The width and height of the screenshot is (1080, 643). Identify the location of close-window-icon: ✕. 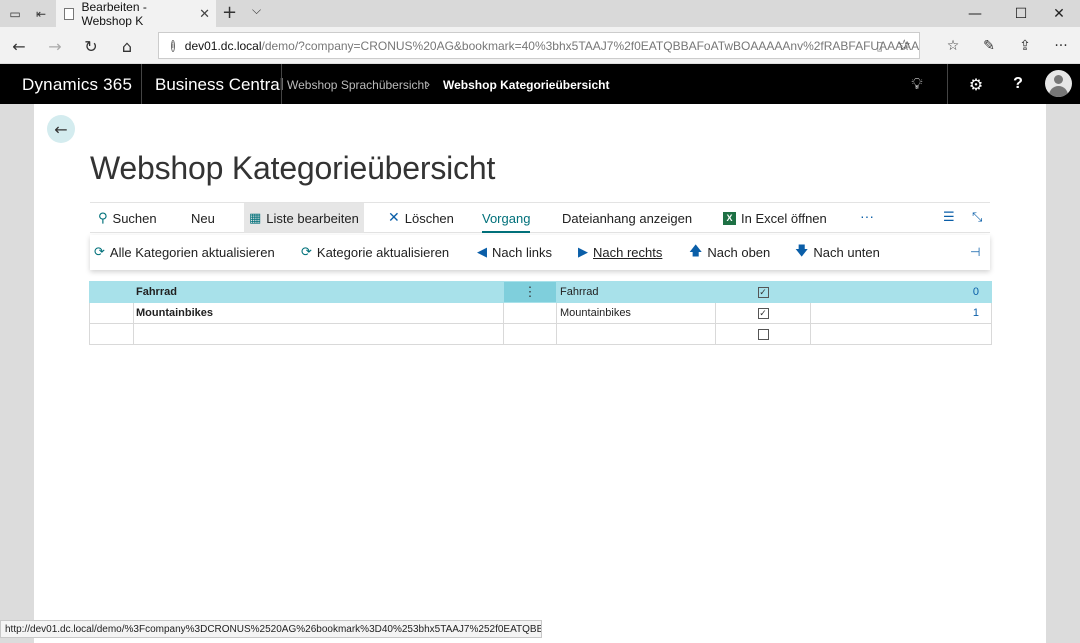
(1058, 13).